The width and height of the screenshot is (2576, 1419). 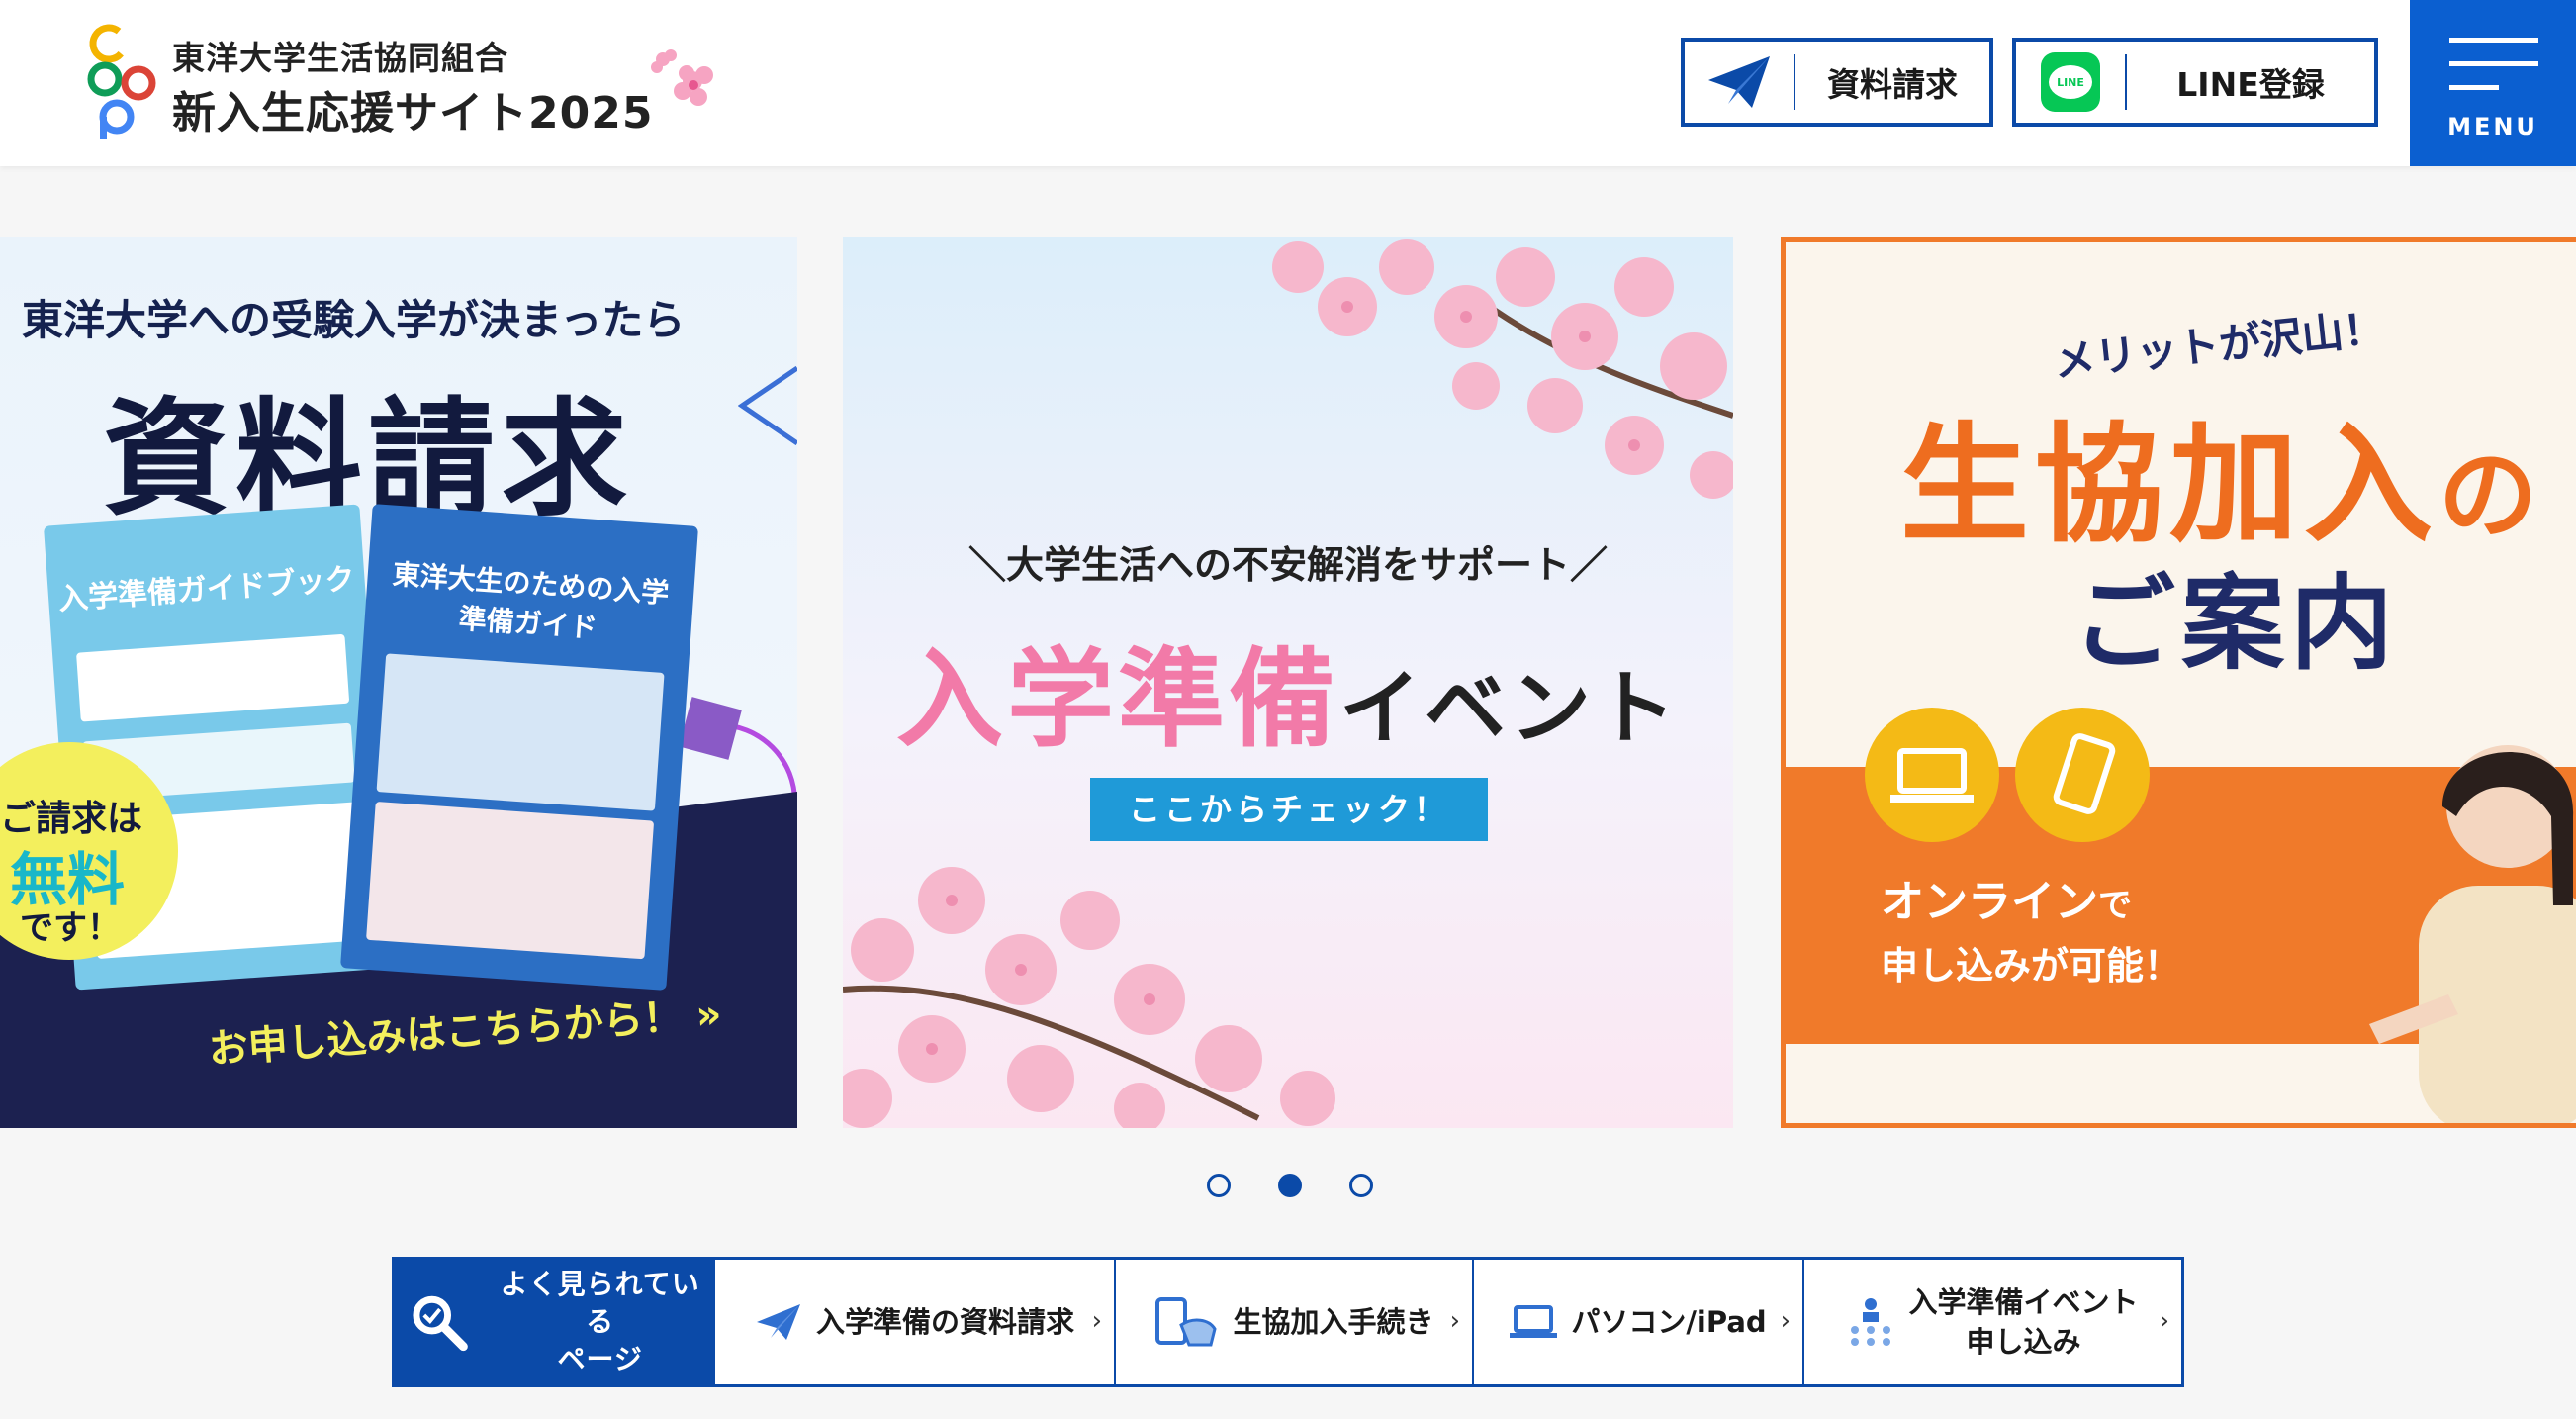 I want to click on request-materials-label: 資料請求, so click(x=1893, y=84).